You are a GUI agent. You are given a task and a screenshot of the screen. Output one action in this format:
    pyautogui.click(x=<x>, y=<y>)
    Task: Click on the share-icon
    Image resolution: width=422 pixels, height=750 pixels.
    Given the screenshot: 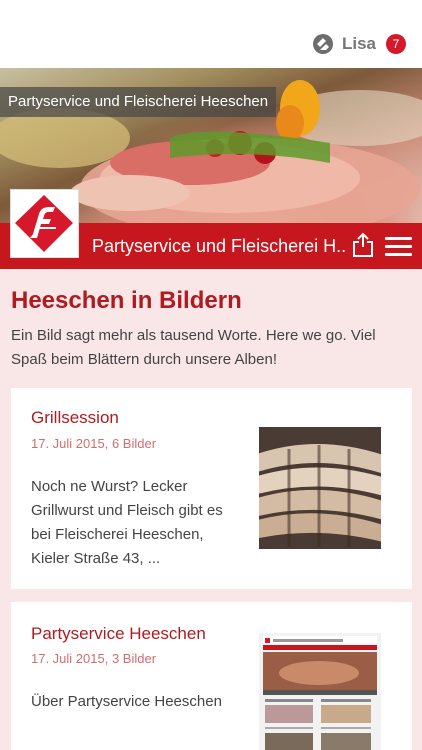 What is the action you would take?
    pyautogui.click(x=363, y=245)
    